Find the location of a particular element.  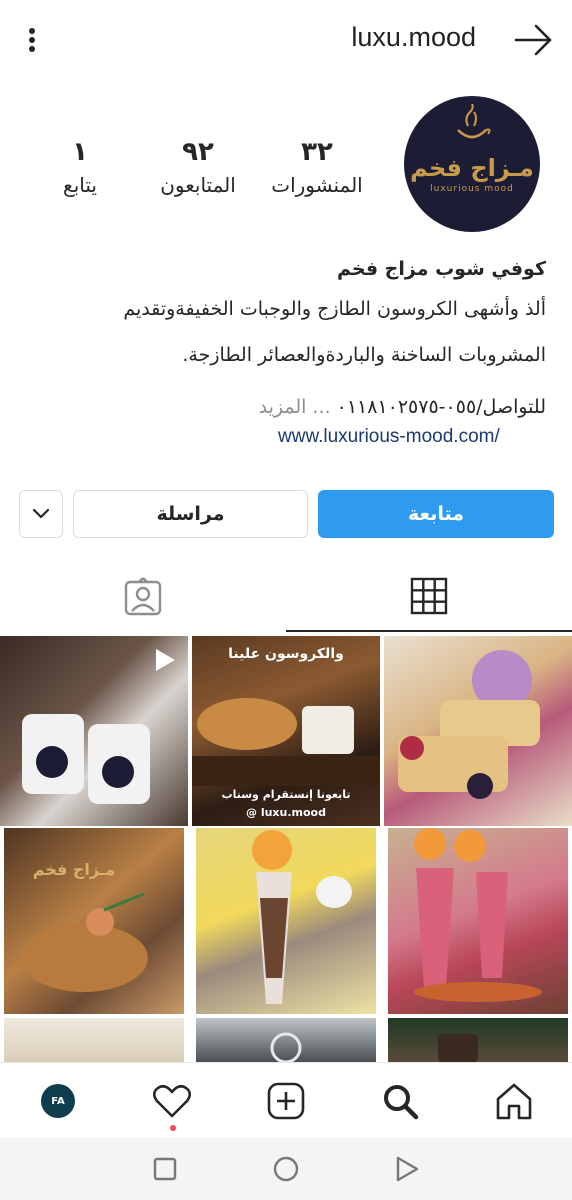

berry-shakes-image is located at coordinates (478, 915).